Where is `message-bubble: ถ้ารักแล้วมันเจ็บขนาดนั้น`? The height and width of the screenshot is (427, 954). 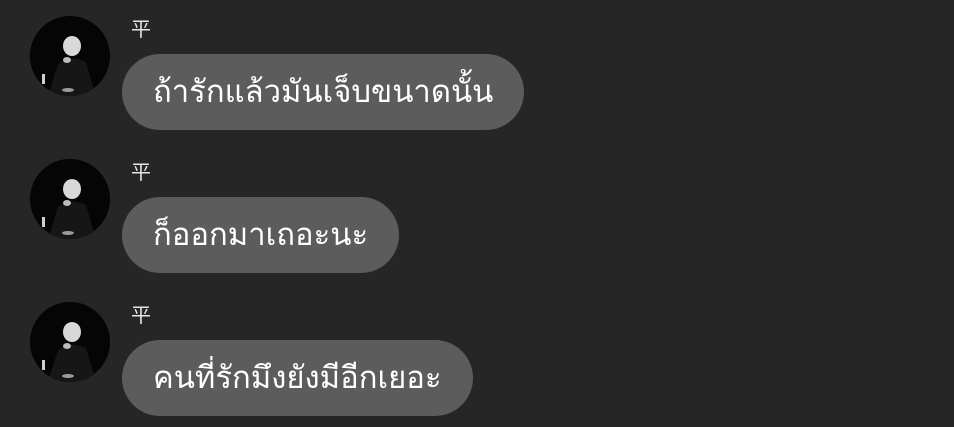
message-bubble: ถ้ารักแล้วมันเจ็บขนาดนั้น is located at coordinates (323, 92).